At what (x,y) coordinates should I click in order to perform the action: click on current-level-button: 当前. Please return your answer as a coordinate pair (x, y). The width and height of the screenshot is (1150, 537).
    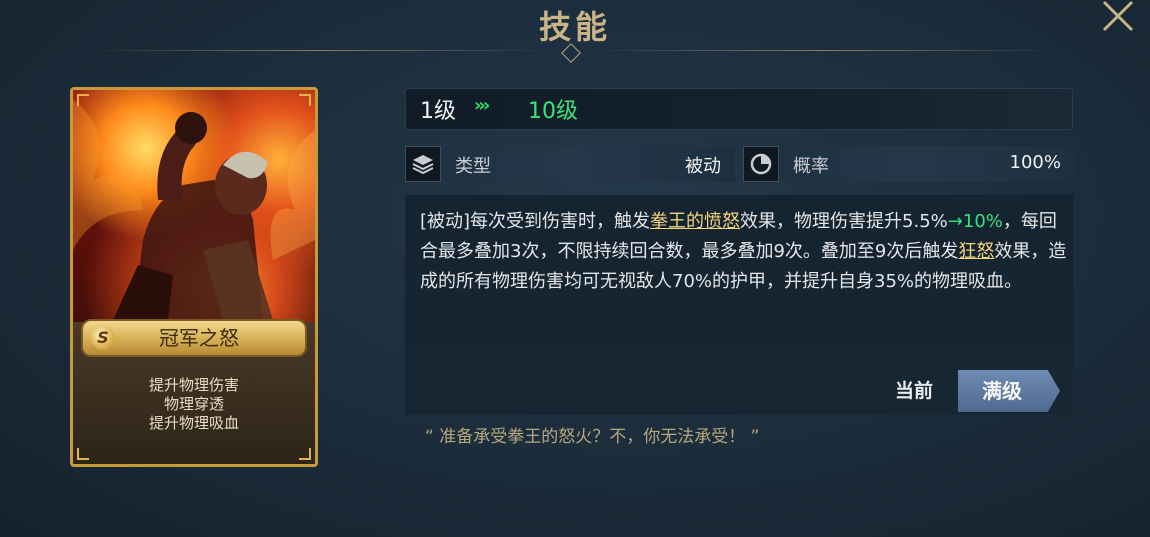
    Looking at the image, I should click on (914, 391).